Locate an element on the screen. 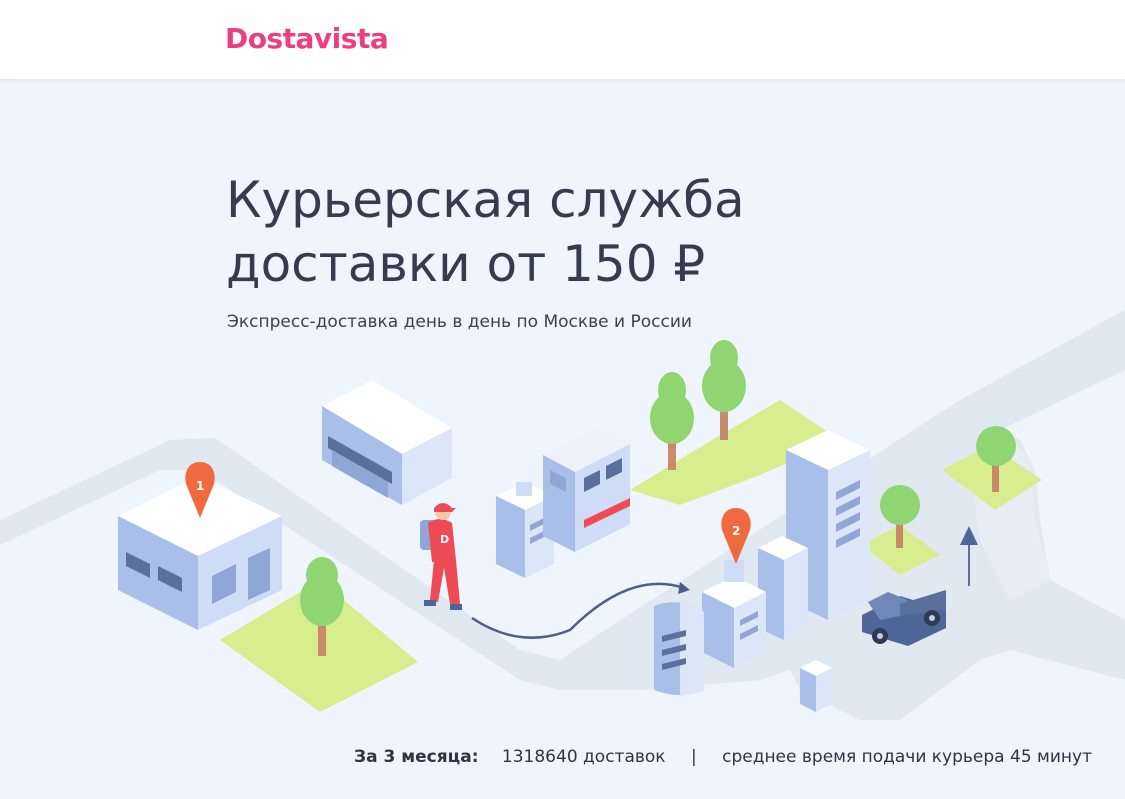 The width and height of the screenshot is (1125, 799). stats-label: За 3 месяца: is located at coordinates (416, 757).